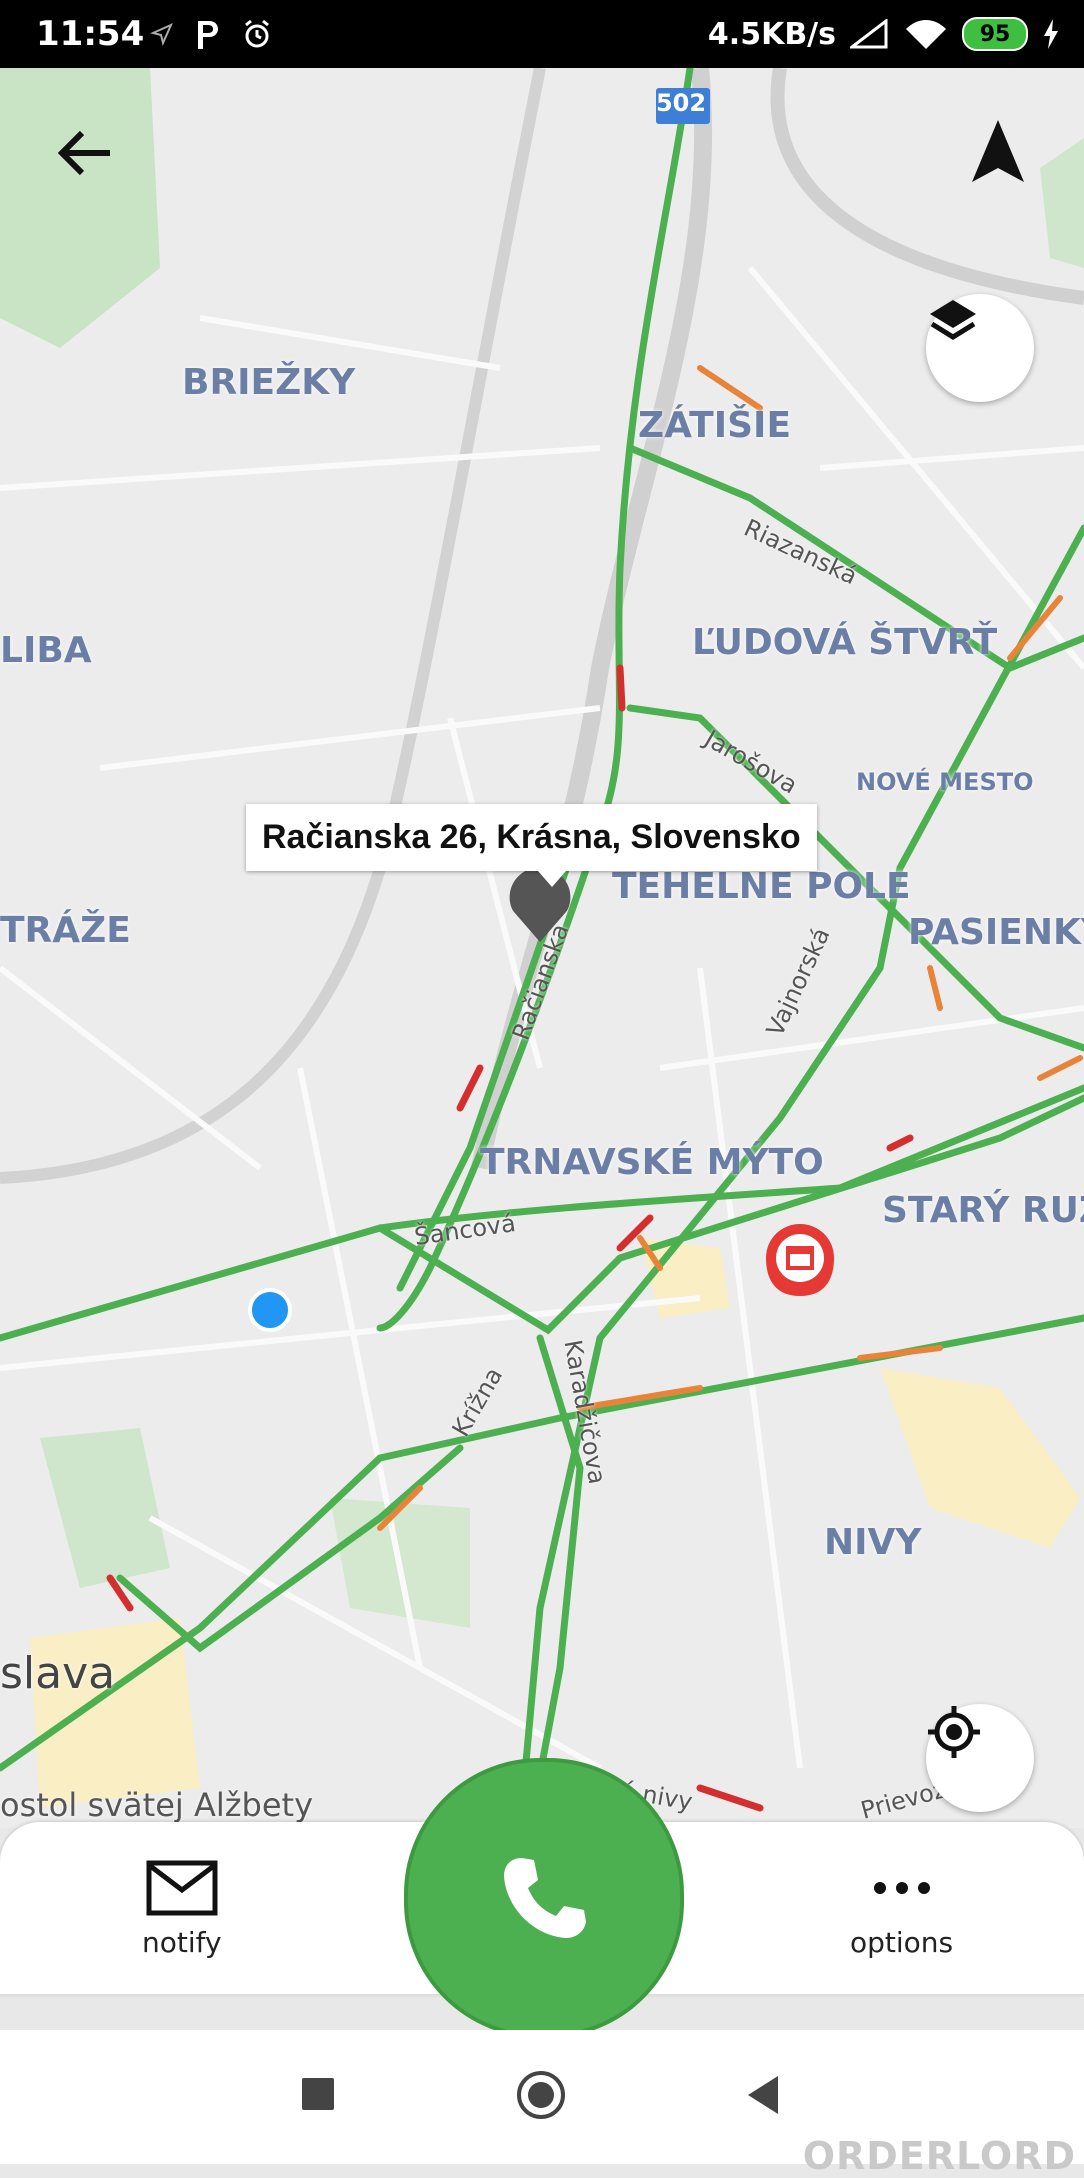 The image size is (1084, 2178). Describe the element at coordinates (983, 1210) in the screenshot. I see `district-stary-ruz: STARÝ RUŽ` at that location.